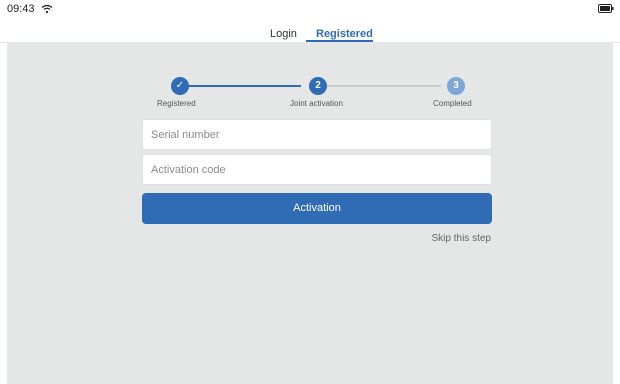  What do you see at coordinates (456, 86) in the screenshot?
I see `step-3-number: 3` at bounding box center [456, 86].